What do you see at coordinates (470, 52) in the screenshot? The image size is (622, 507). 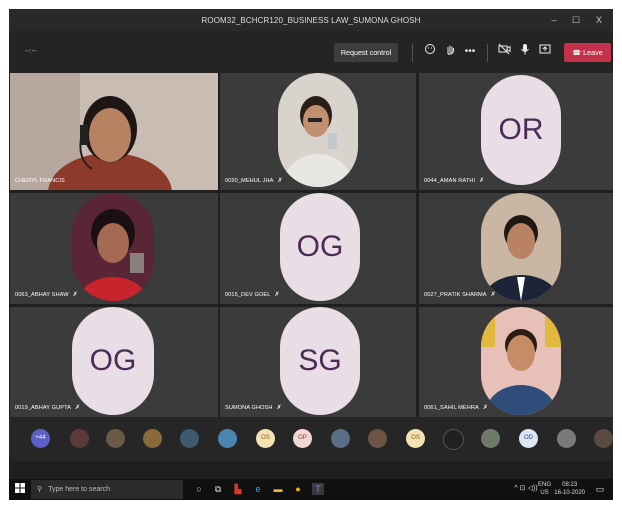 I see `more-options-icon: •••` at bounding box center [470, 52].